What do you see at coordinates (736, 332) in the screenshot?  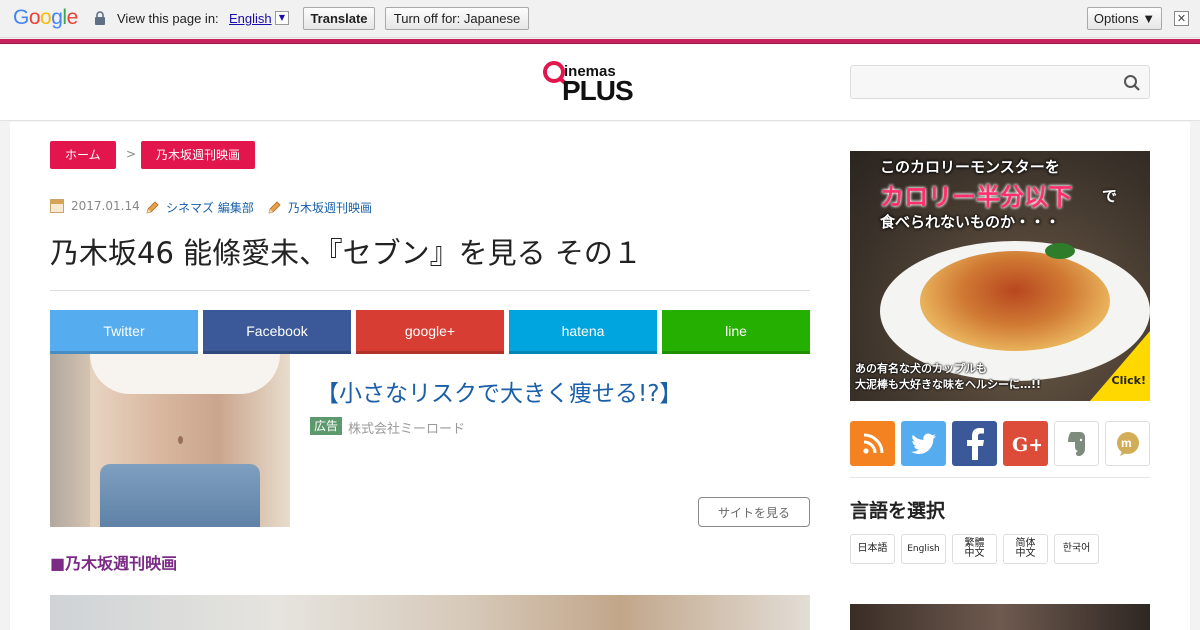 I see `share-line-button: line` at bounding box center [736, 332].